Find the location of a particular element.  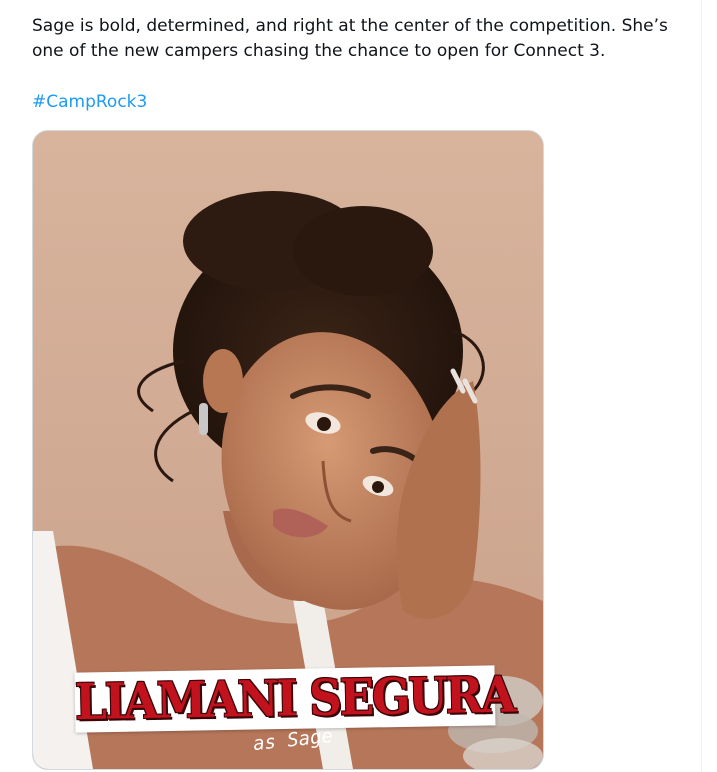

caption-name: LIAMANI SEGURA is located at coordinates (294, 698).